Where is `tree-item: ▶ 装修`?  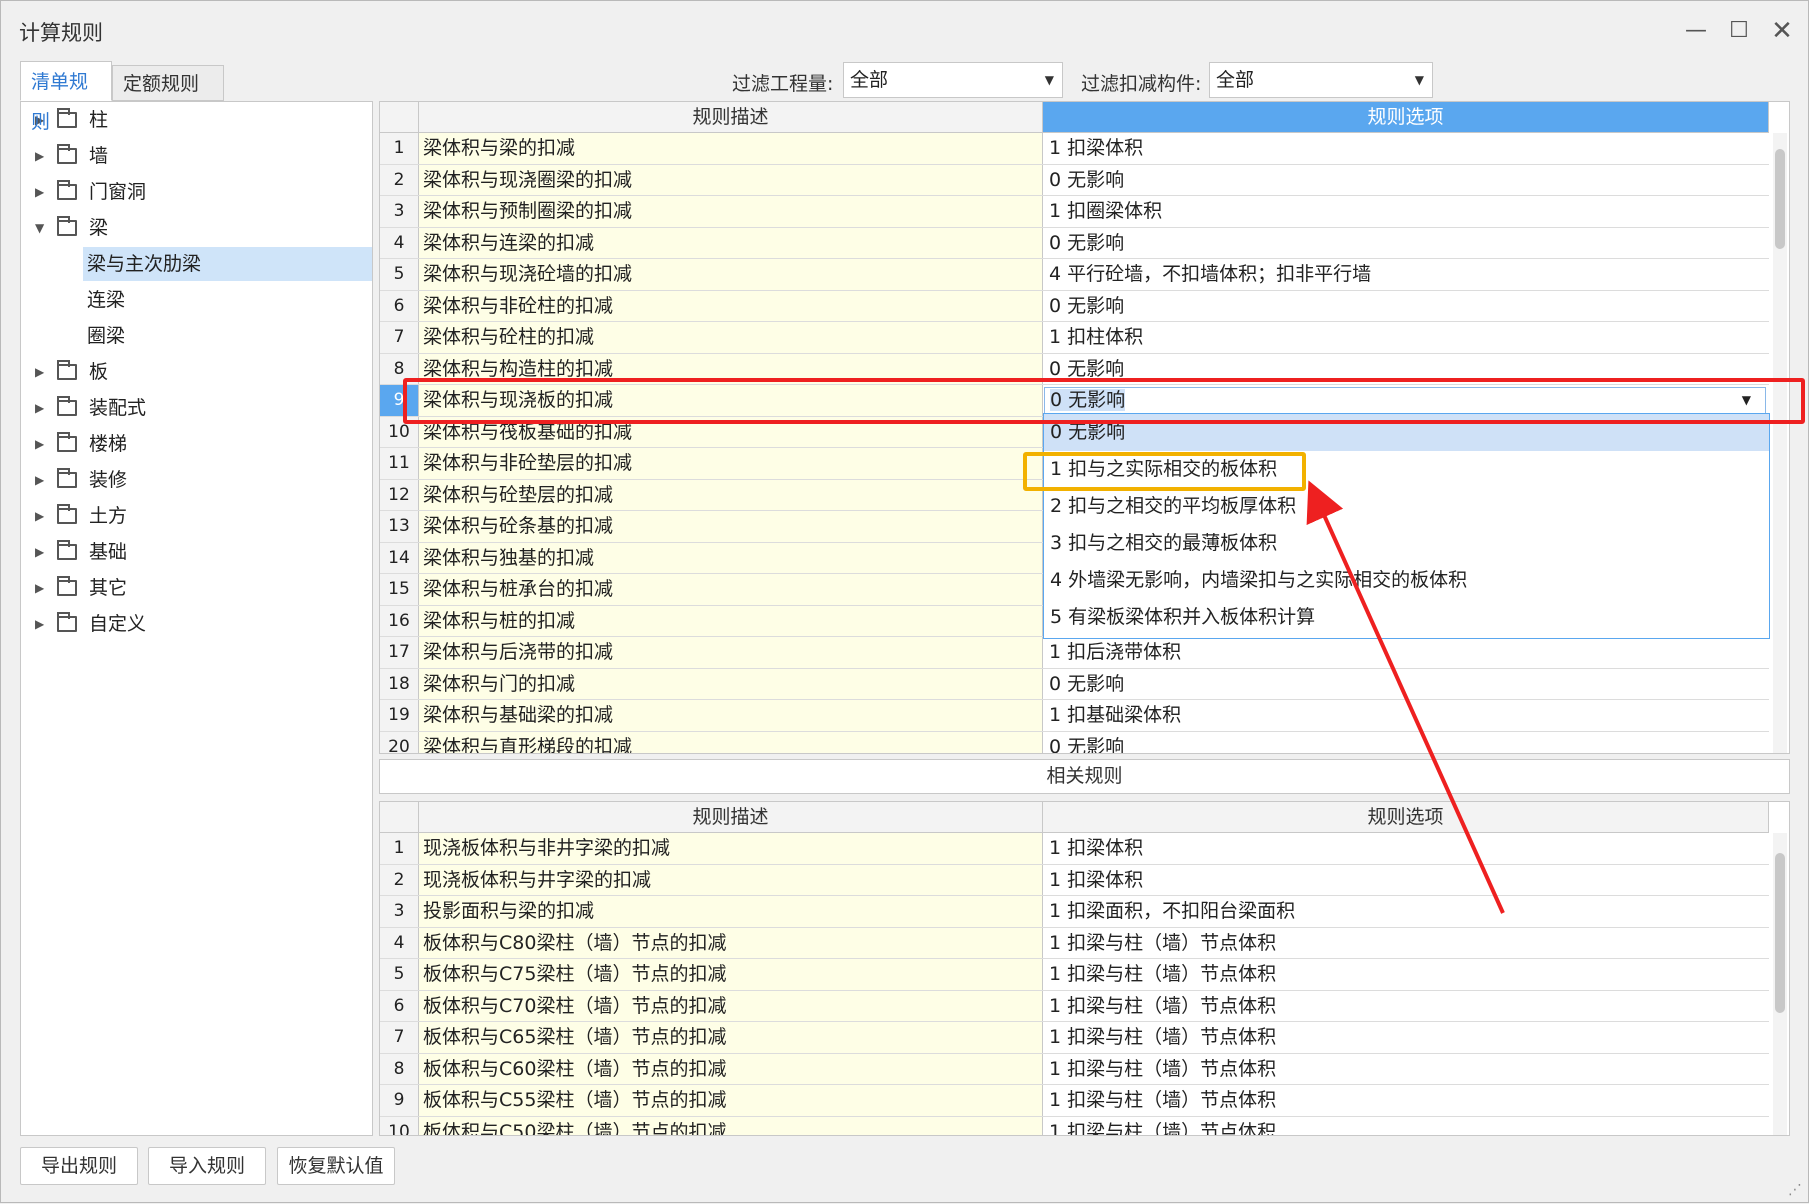 tree-item: ▶ 装修 is located at coordinates (196, 480).